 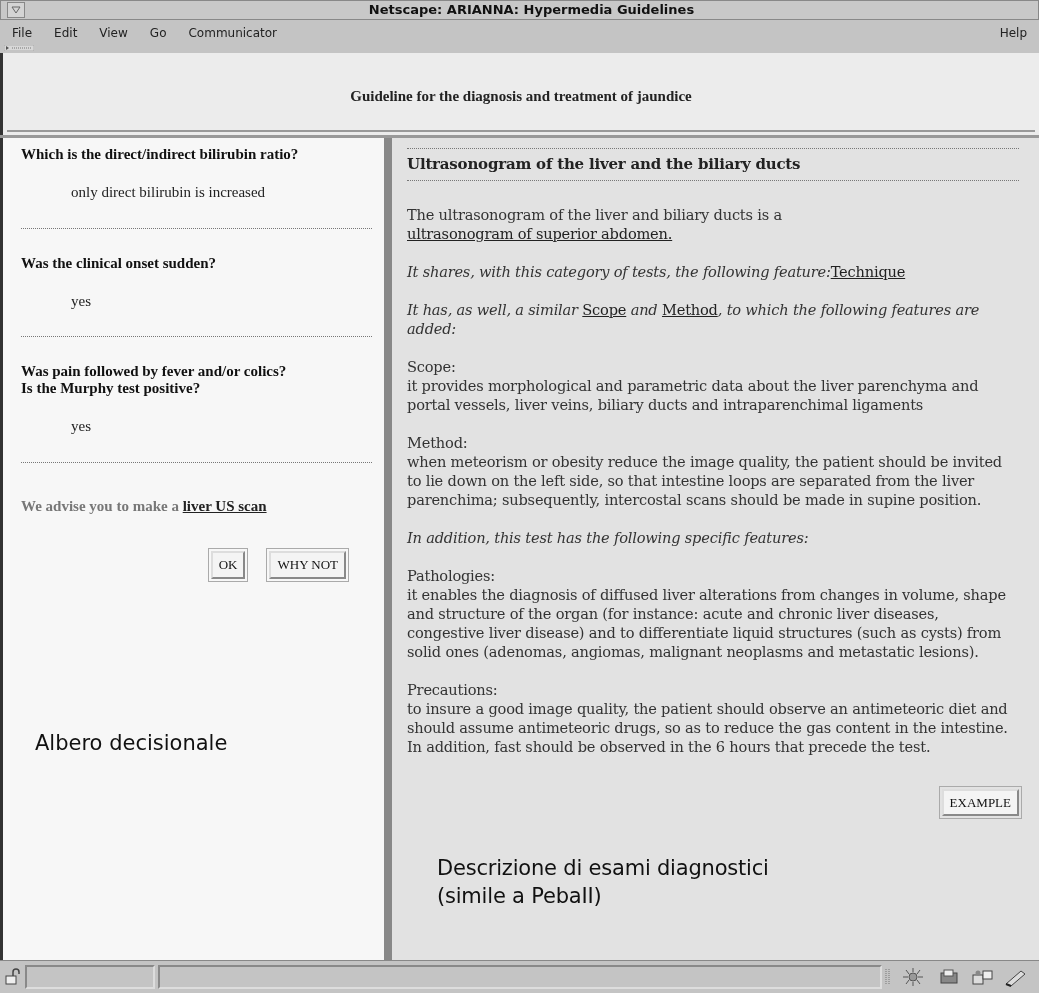 What do you see at coordinates (694, 319) in the screenshot?
I see `paragraph: It has, as well, a similar Scope and Method, to which the following features are added:` at bounding box center [694, 319].